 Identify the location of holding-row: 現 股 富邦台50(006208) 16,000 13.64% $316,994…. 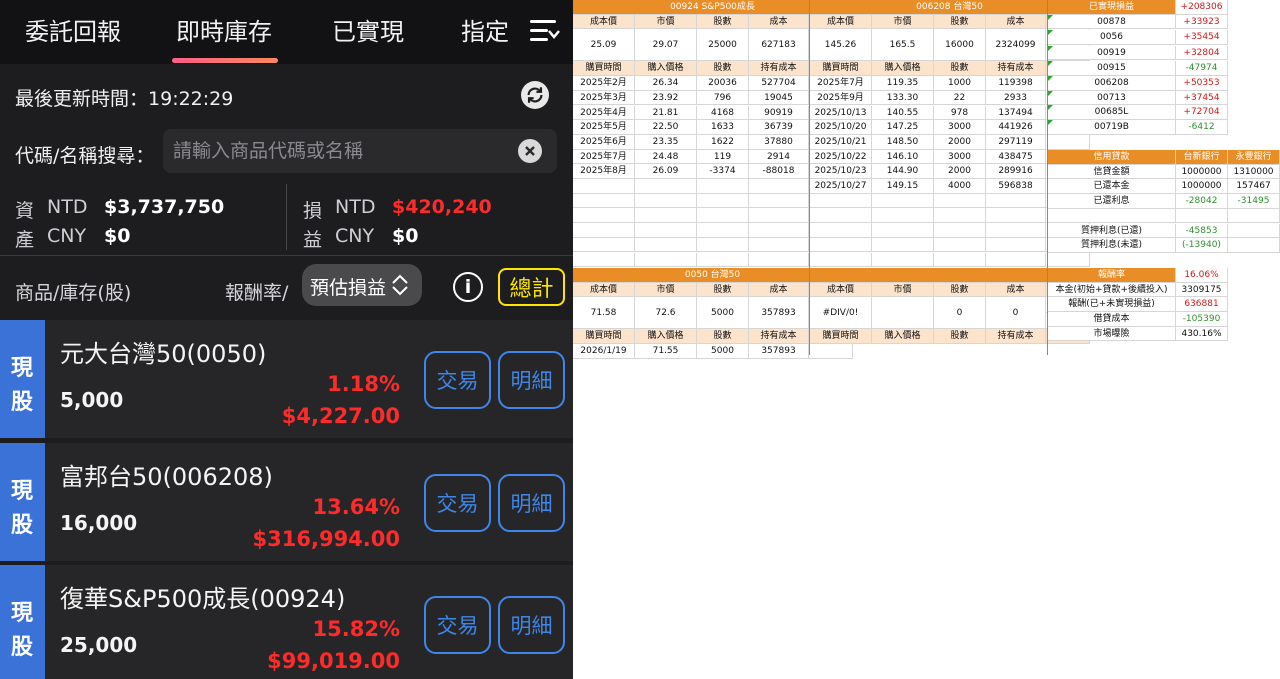
(286, 502).